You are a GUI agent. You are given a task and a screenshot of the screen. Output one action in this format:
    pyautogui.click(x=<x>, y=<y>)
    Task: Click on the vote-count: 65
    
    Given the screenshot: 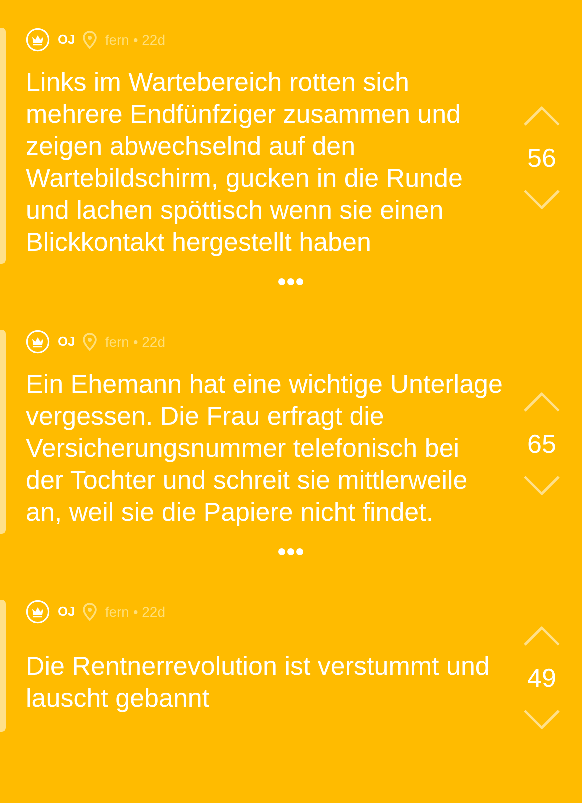 What is the action you would take?
    pyautogui.click(x=542, y=444)
    